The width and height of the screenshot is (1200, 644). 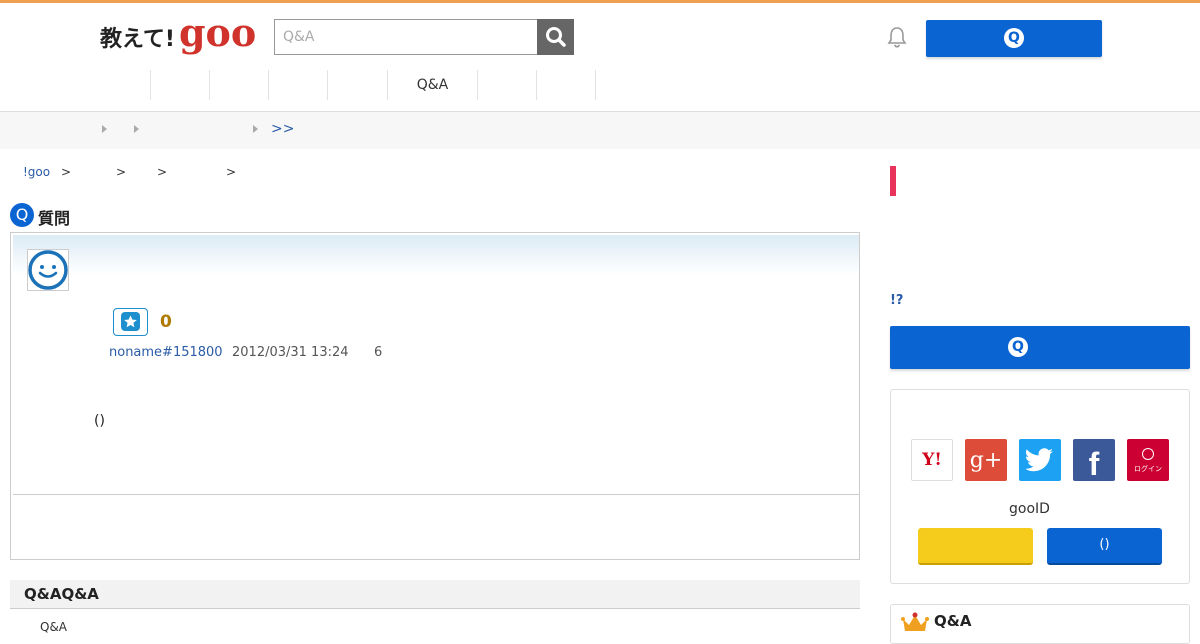 What do you see at coordinates (1040, 624) in the screenshot?
I see `ranking-panel: Q&A` at bounding box center [1040, 624].